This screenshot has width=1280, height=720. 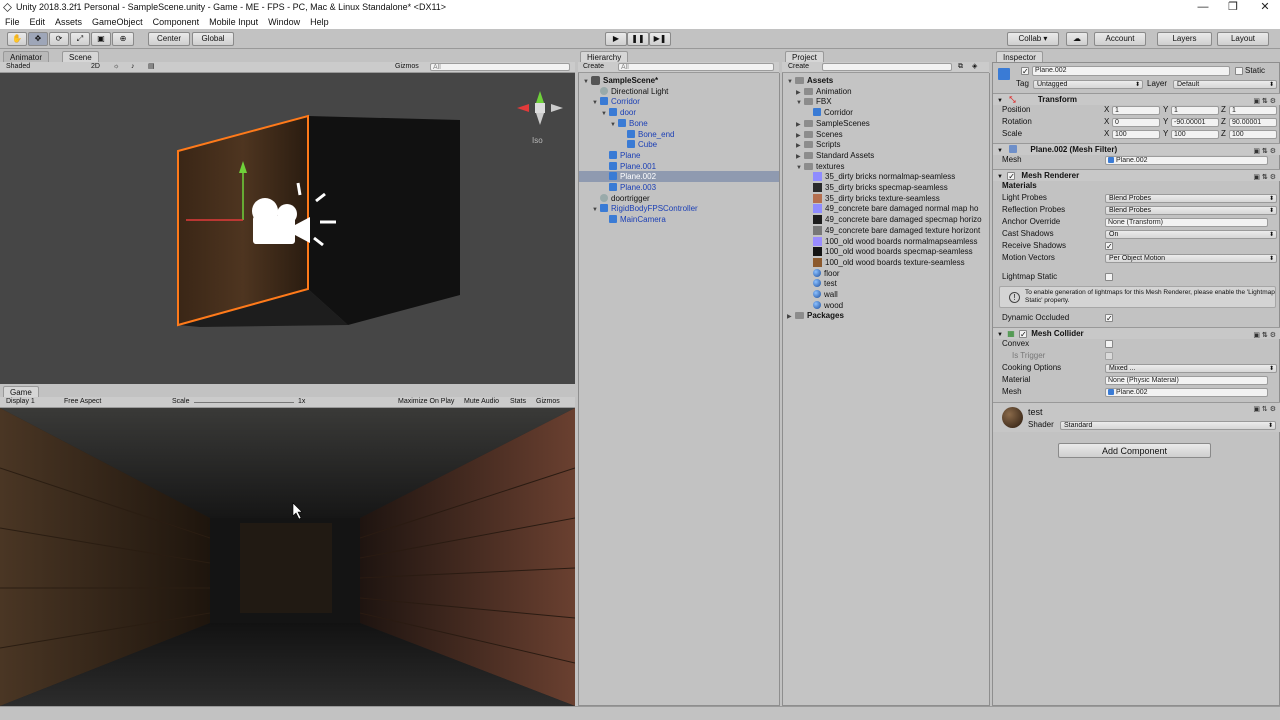 I want to click on menu-window: Window, so click(x=284, y=22).